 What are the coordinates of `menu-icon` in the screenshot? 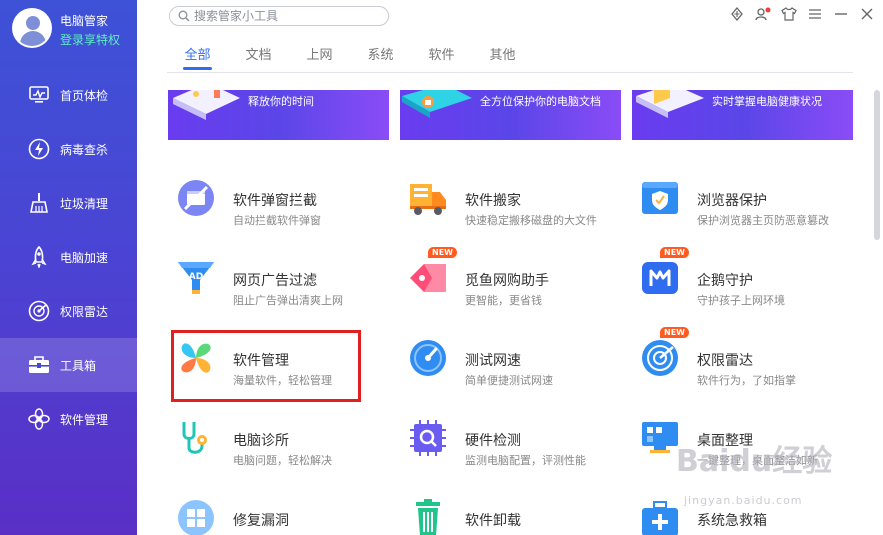 It's located at (815, 14).